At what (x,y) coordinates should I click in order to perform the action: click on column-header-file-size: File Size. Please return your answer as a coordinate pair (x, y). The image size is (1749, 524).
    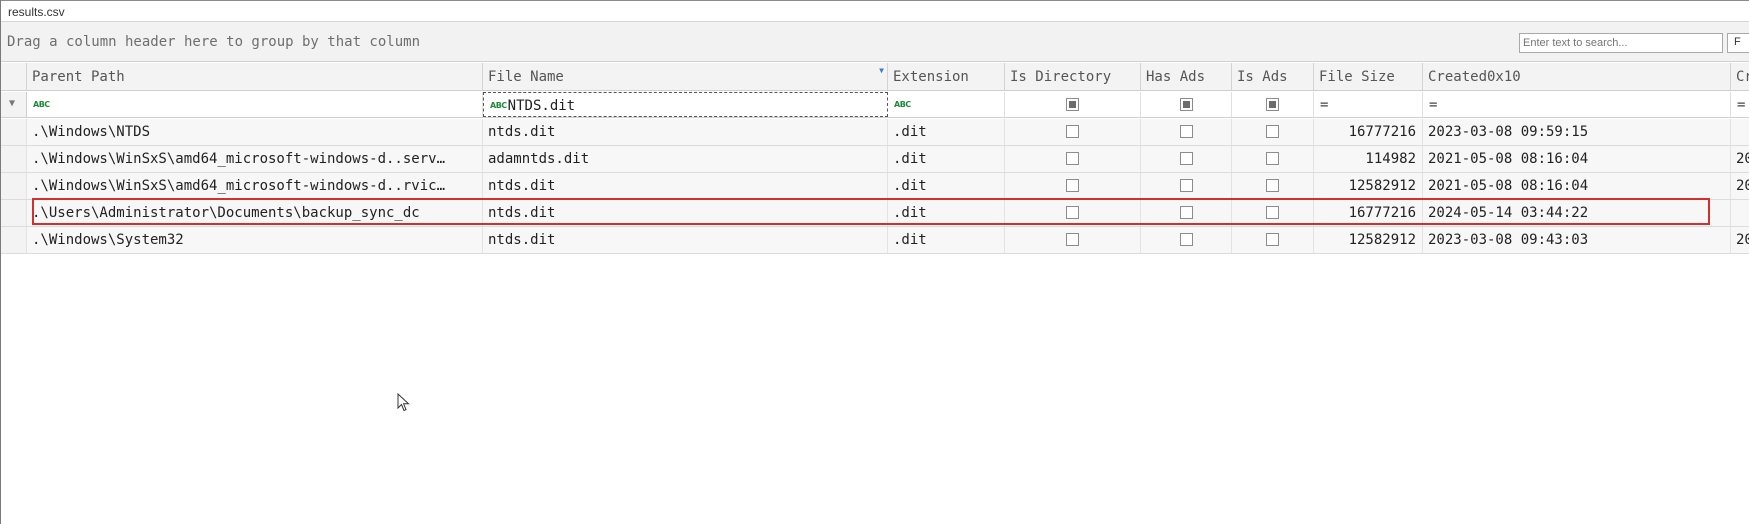
    Looking at the image, I should click on (1368, 76).